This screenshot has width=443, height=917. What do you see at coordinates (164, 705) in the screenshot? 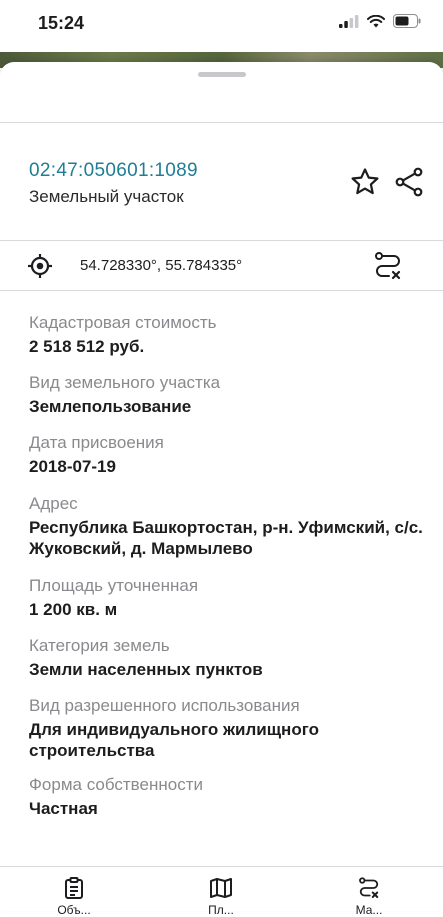
I see `property-label: Вид разрешенного использования` at bounding box center [164, 705].